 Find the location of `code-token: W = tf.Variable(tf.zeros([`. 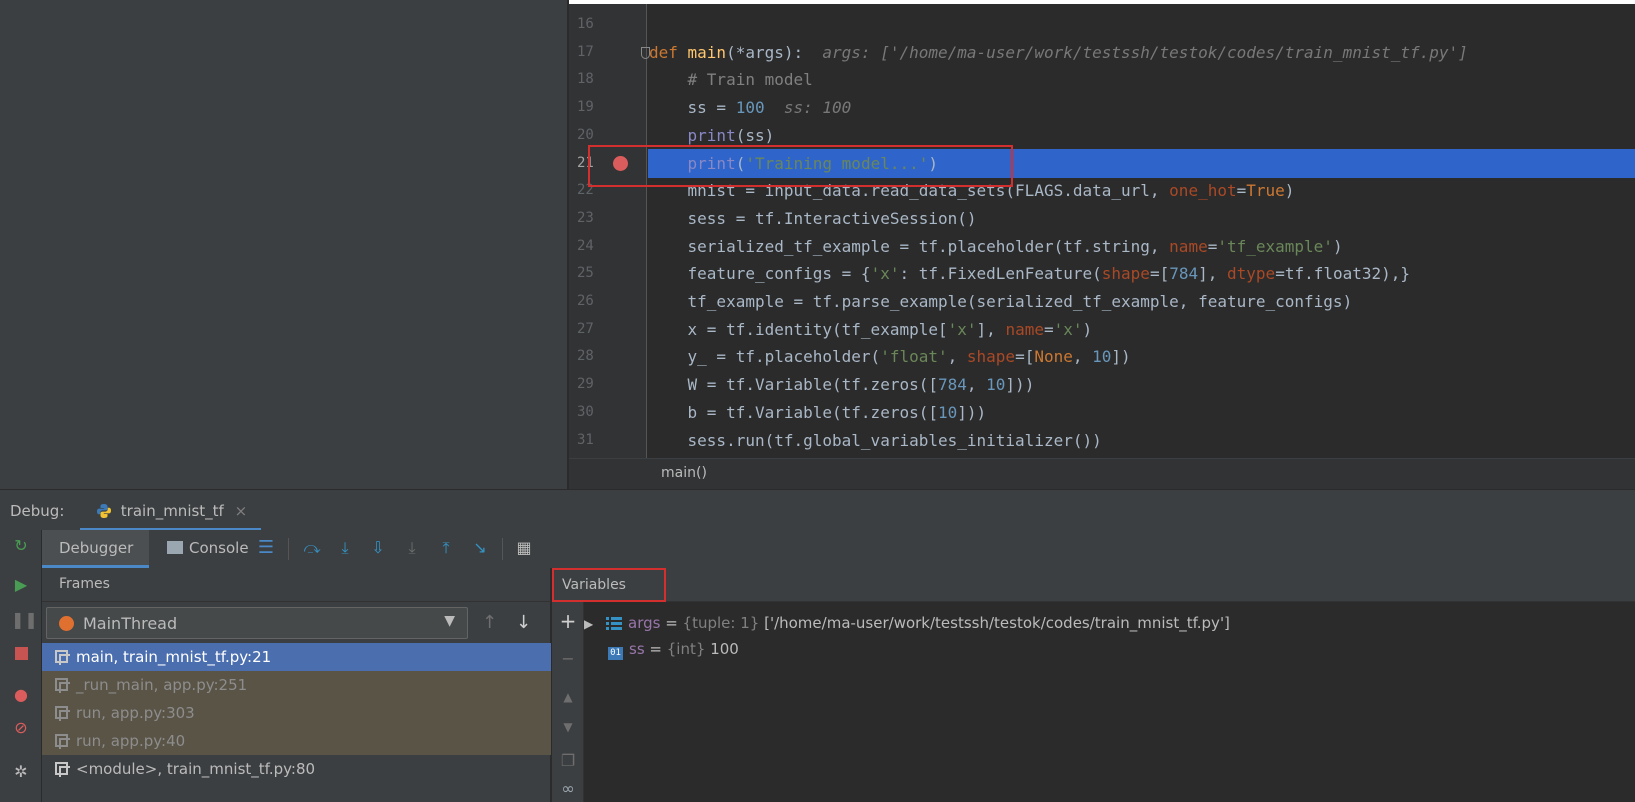

code-token: W = tf.Variable(tf.zeros([ is located at coordinates (793, 385).